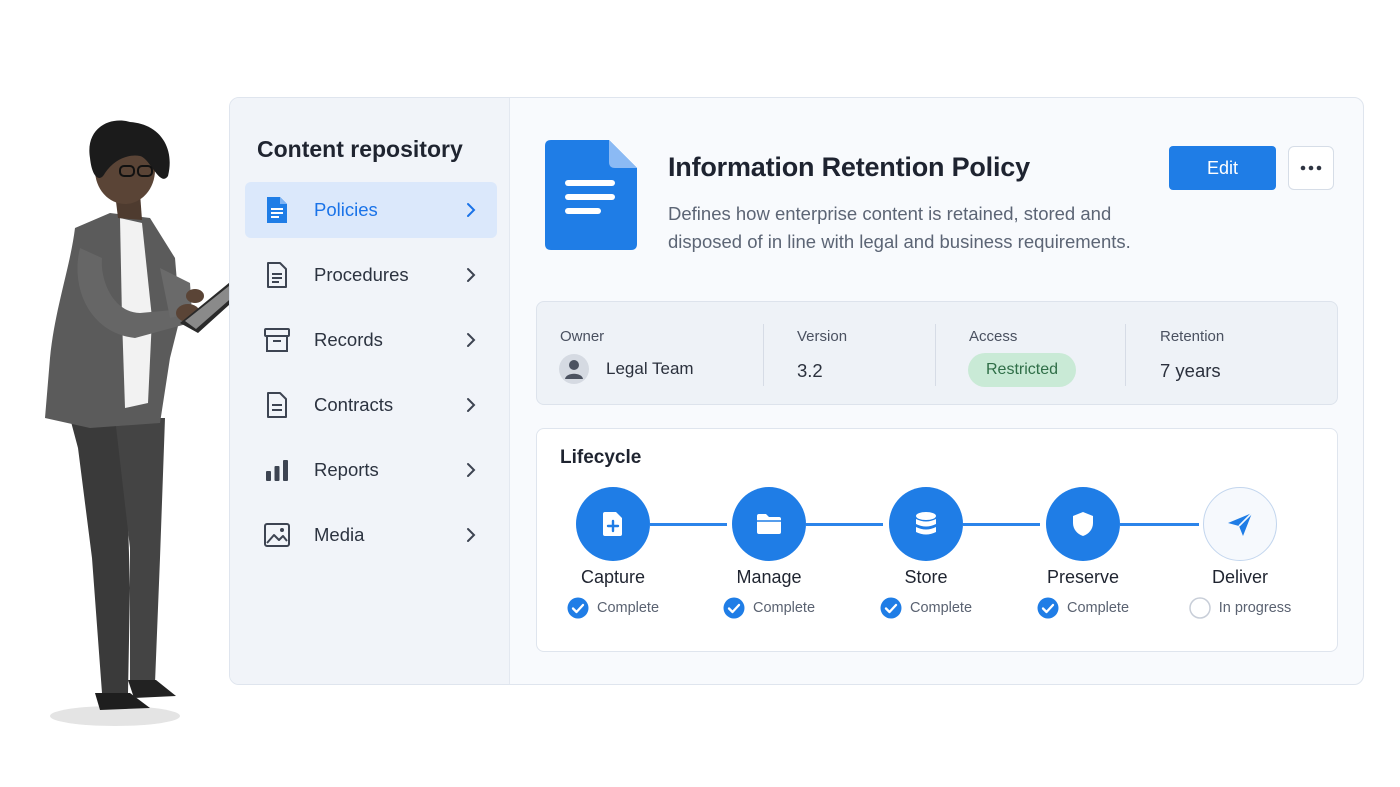 The image size is (1400, 787). What do you see at coordinates (926, 577) in the screenshot?
I see `stage-name: Store` at bounding box center [926, 577].